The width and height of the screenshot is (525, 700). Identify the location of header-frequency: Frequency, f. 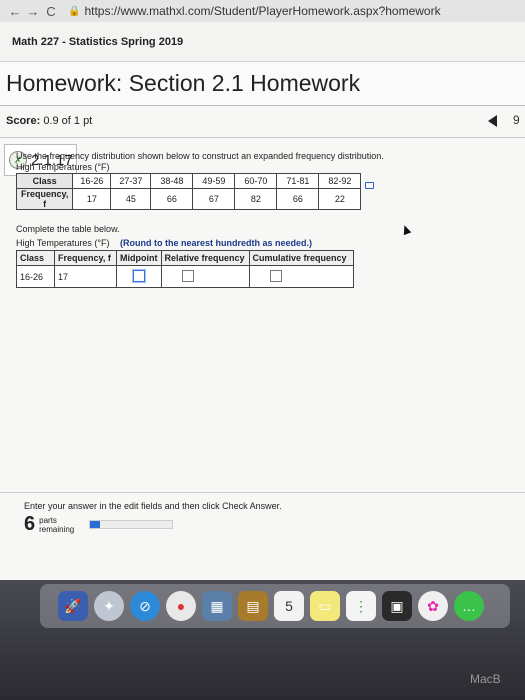
(85, 258).